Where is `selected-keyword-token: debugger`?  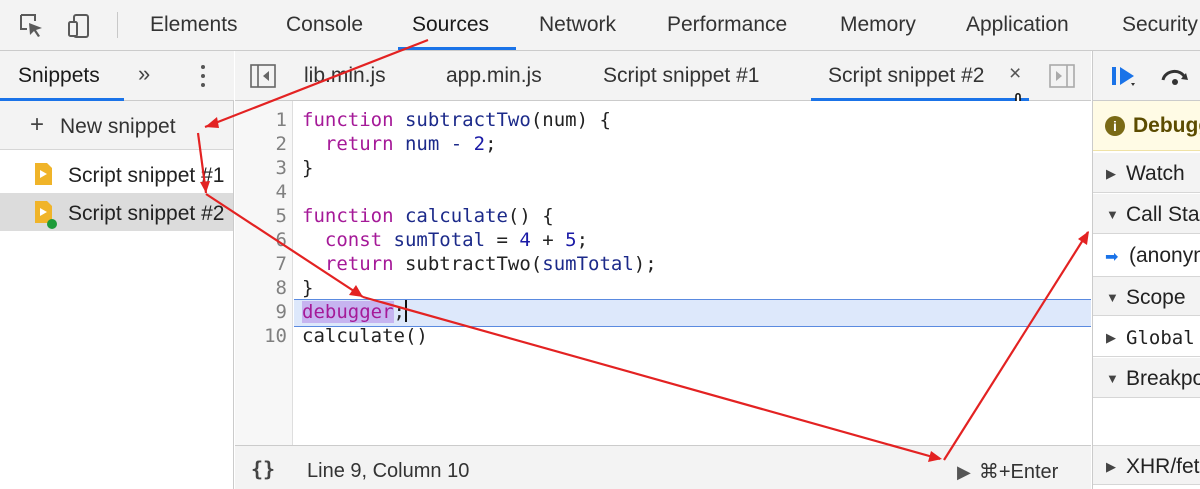
selected-keyword-token: debugger is located at coordinates (348, 312).